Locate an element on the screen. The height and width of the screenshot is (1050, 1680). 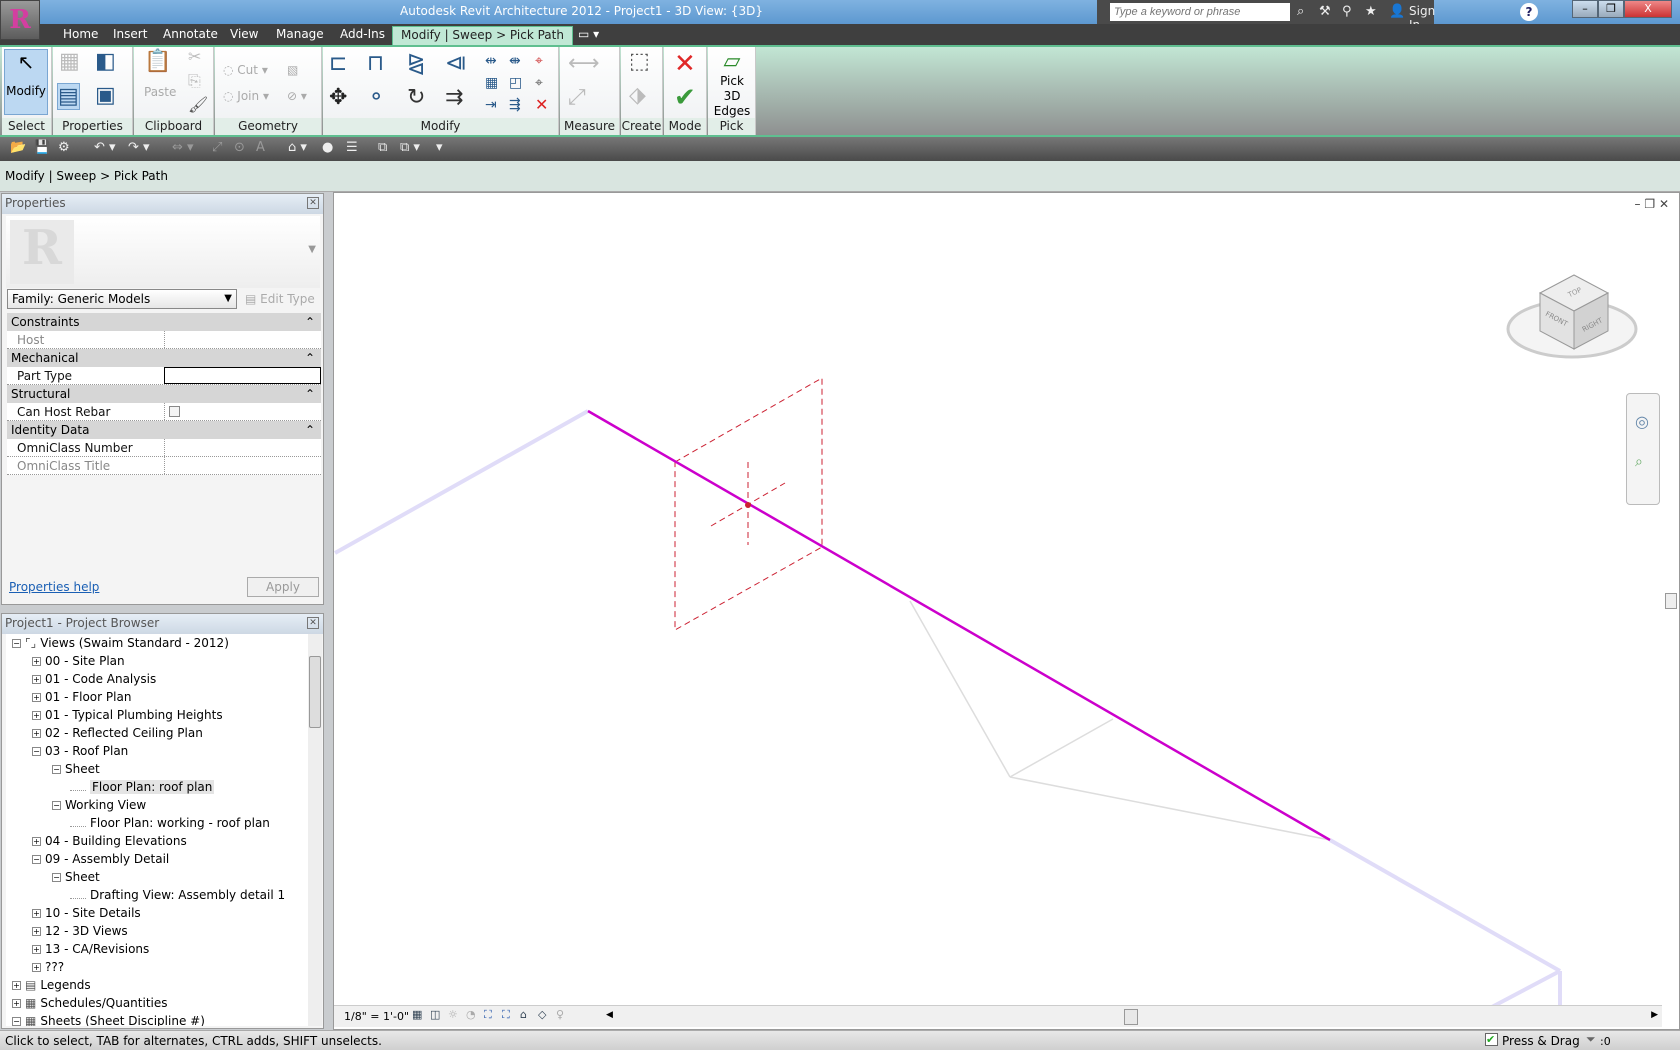
close-hidden-icon: ⧉ is located at coordinates (382, 147).